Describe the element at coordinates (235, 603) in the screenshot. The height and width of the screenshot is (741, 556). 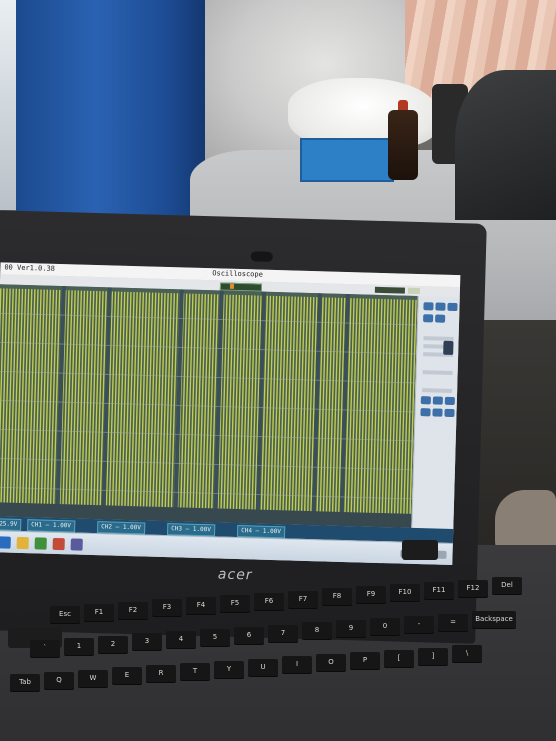
I see `key-f5: F5` at that location.